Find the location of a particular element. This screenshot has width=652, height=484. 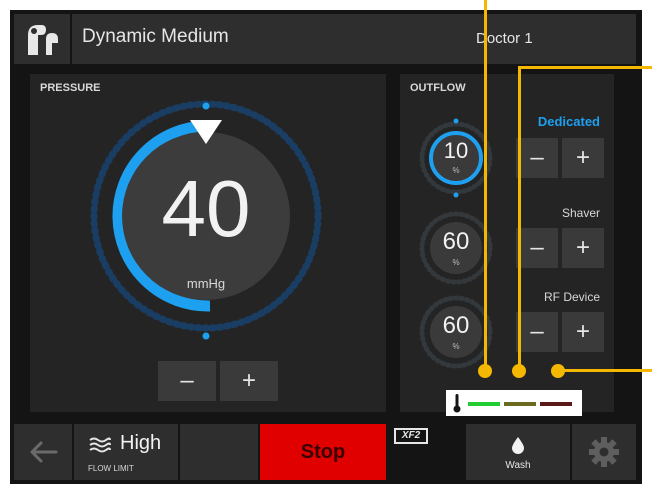

outflow-value-rf-device: 60 is located at coordinates (456, 325).